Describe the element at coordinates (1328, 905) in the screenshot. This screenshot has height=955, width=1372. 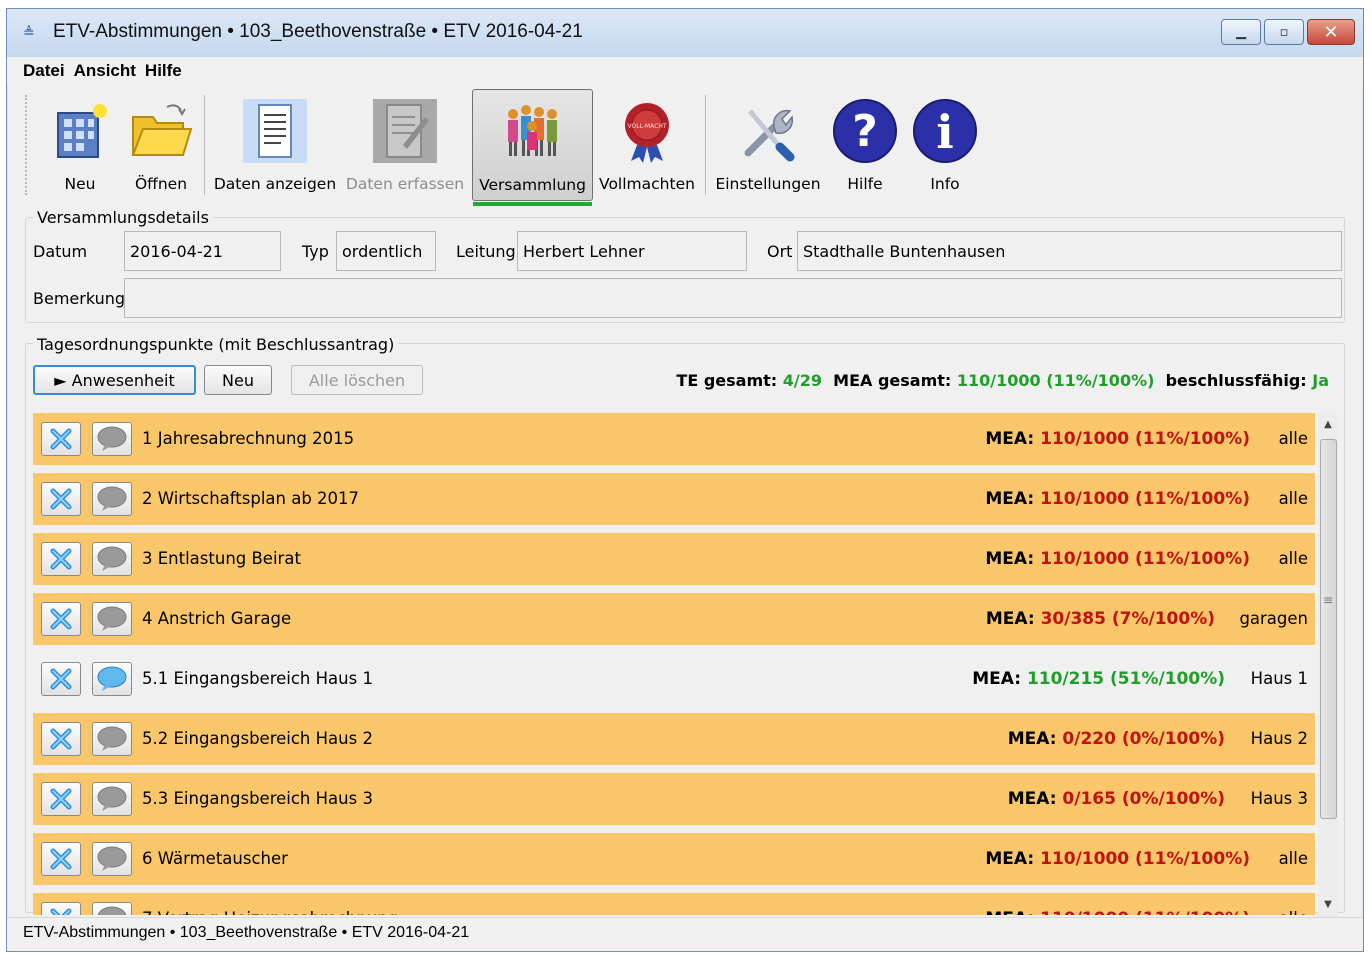
I see `scroll-down-arrow-icon: ▼` at that location.